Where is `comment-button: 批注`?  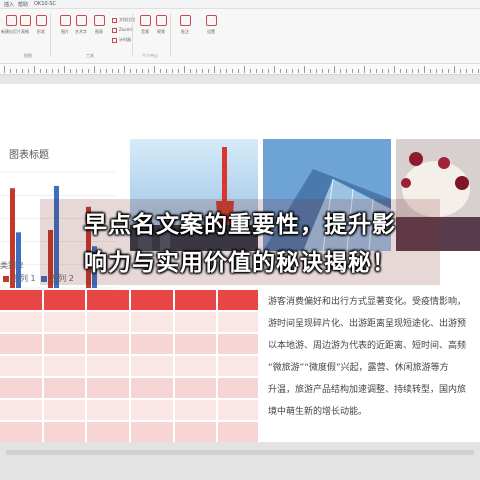 comment-button: 批注 is located at coordinates (185, 28).